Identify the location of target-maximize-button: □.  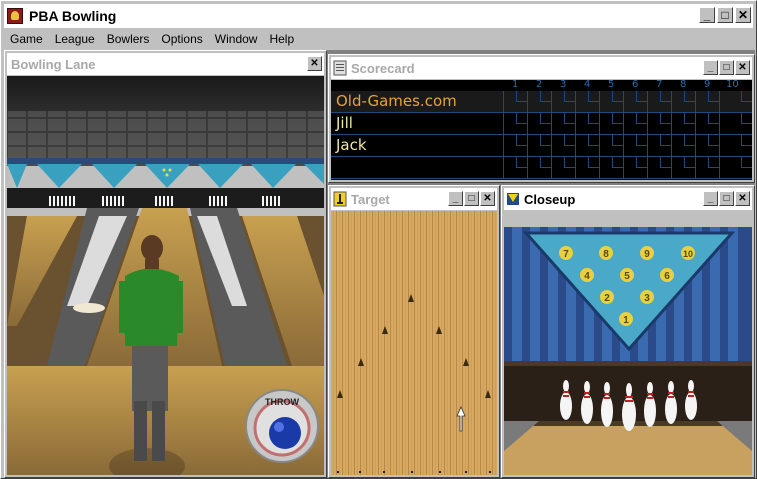
(471, 198).